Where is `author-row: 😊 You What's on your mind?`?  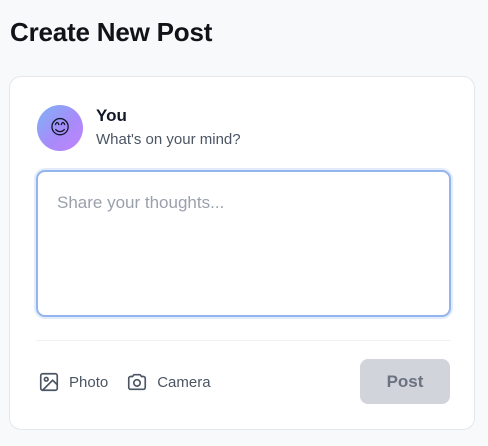 author-row: 😊 You What's on your mind? is located at coordinates (139, 128).